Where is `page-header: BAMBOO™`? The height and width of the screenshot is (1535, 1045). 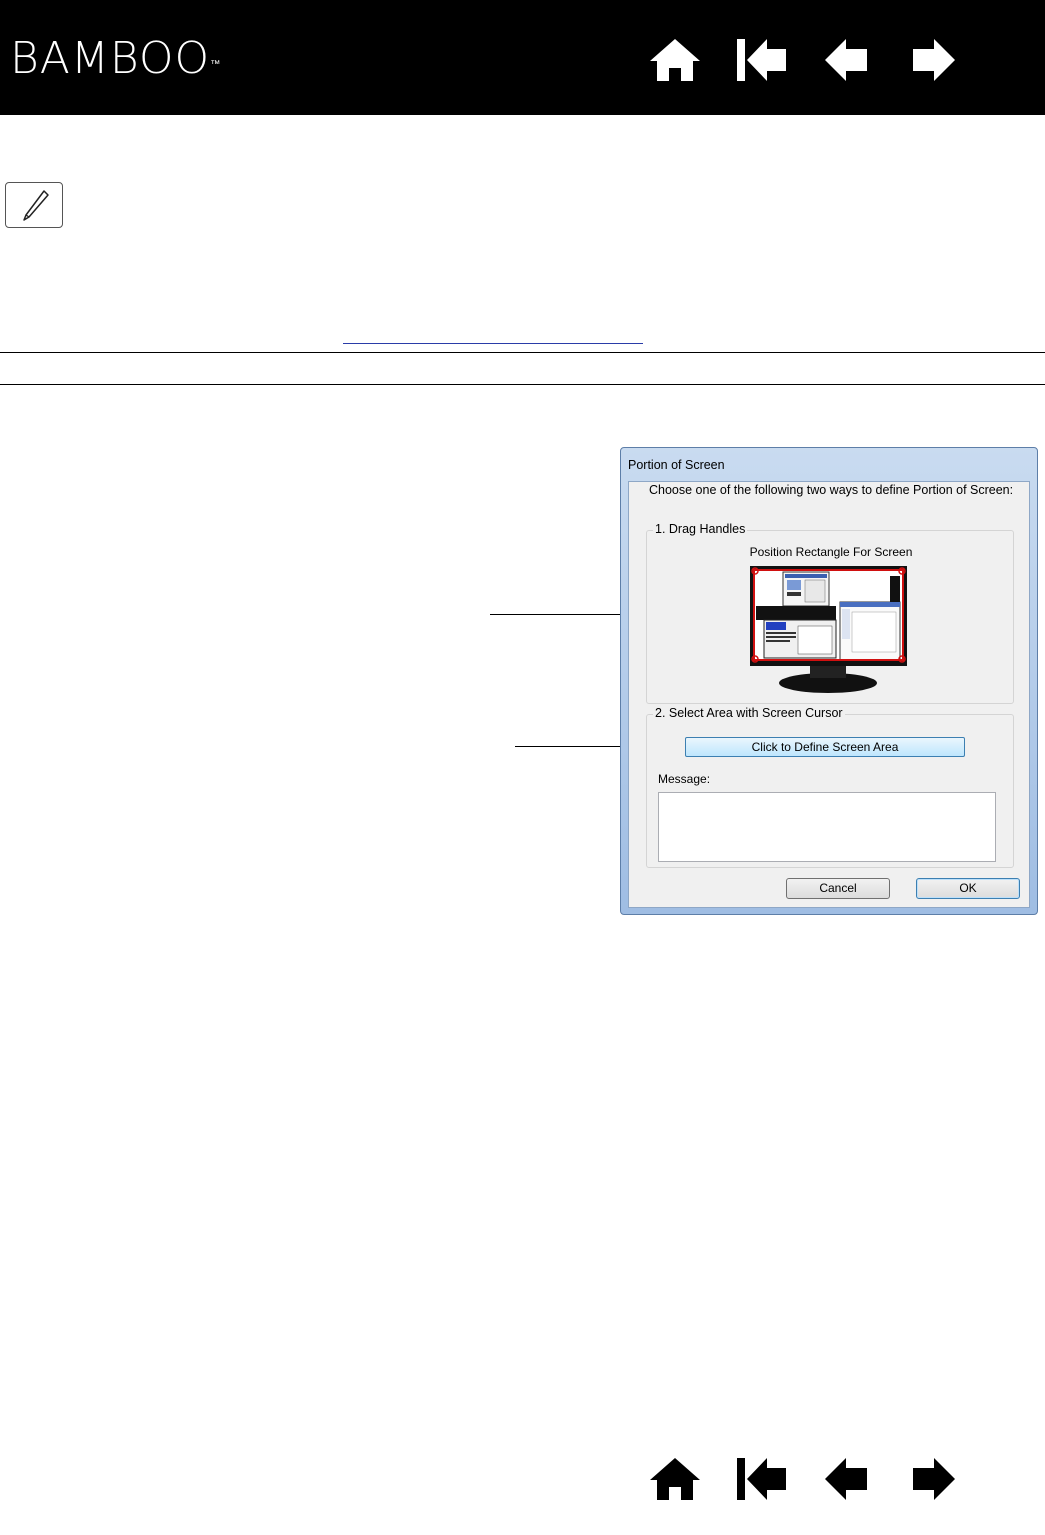
page-header: BAMBOO™ is located at coordinates (522, 57).